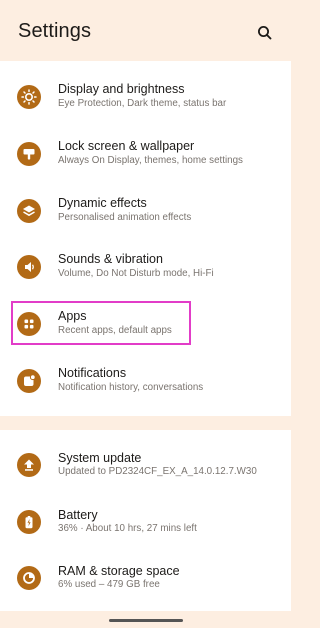  What do you see at coordinates (92, 373) in the screenshot?
I see `settings-item-label: Notifications` at bounding box center [92, 373].